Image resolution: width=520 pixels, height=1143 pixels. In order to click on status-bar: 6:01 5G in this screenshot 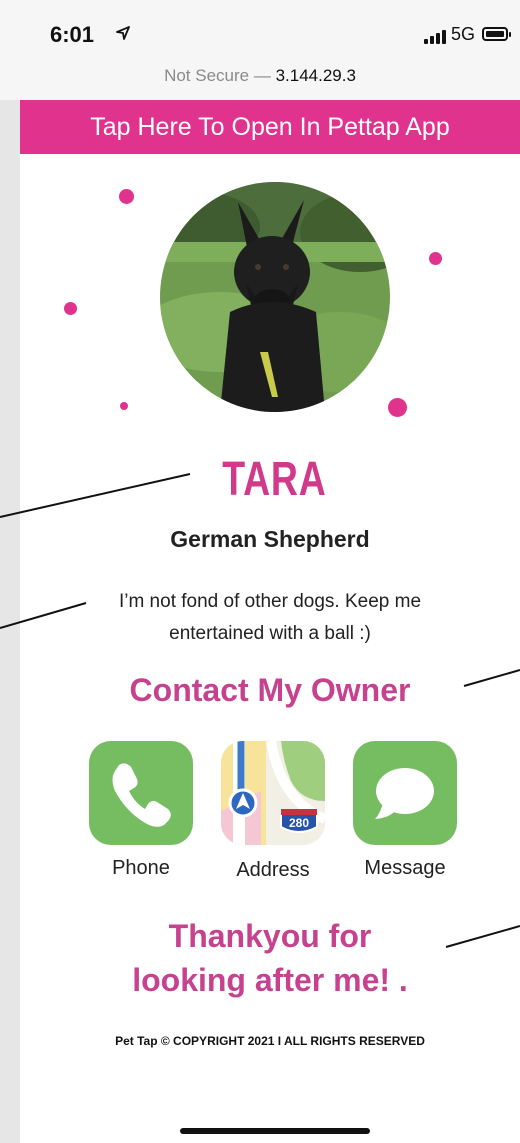, I will do `click(260, 28)`.